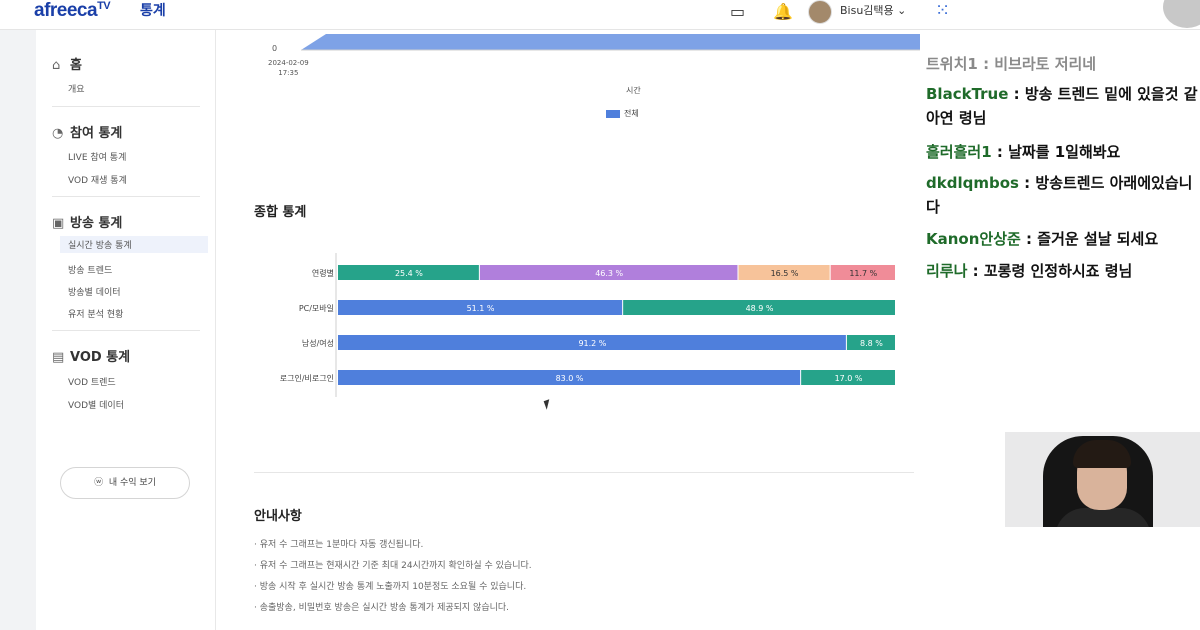  What do you see at coordinates (87, 221) in the screenshot?
I see `sidebar-group-broadcast: ▣ 방송 통계` at bounding box center [87, 221].